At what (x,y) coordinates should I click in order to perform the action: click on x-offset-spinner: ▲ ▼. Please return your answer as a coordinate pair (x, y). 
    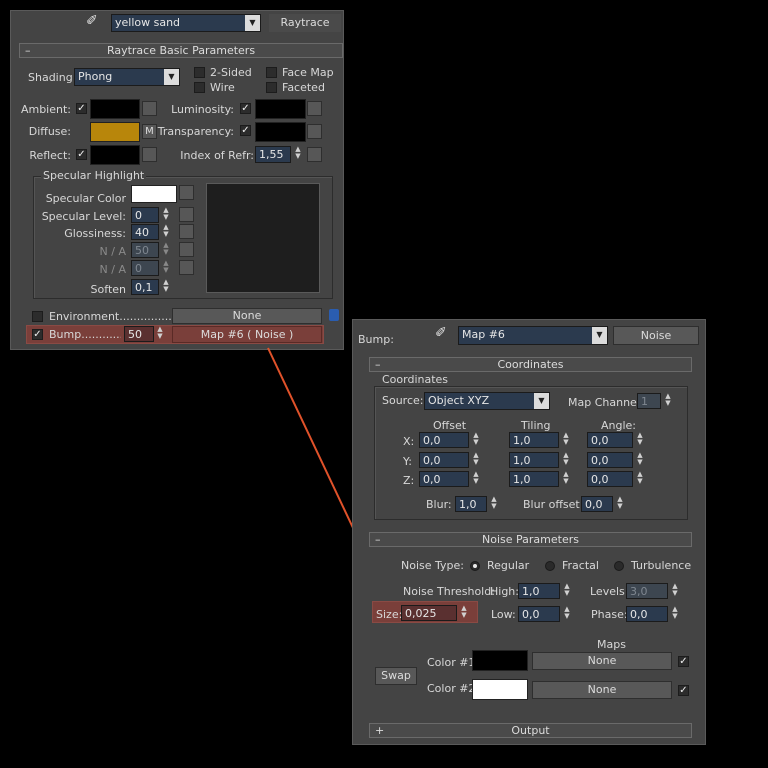
    Looking at the image, I should click on (476, 440).